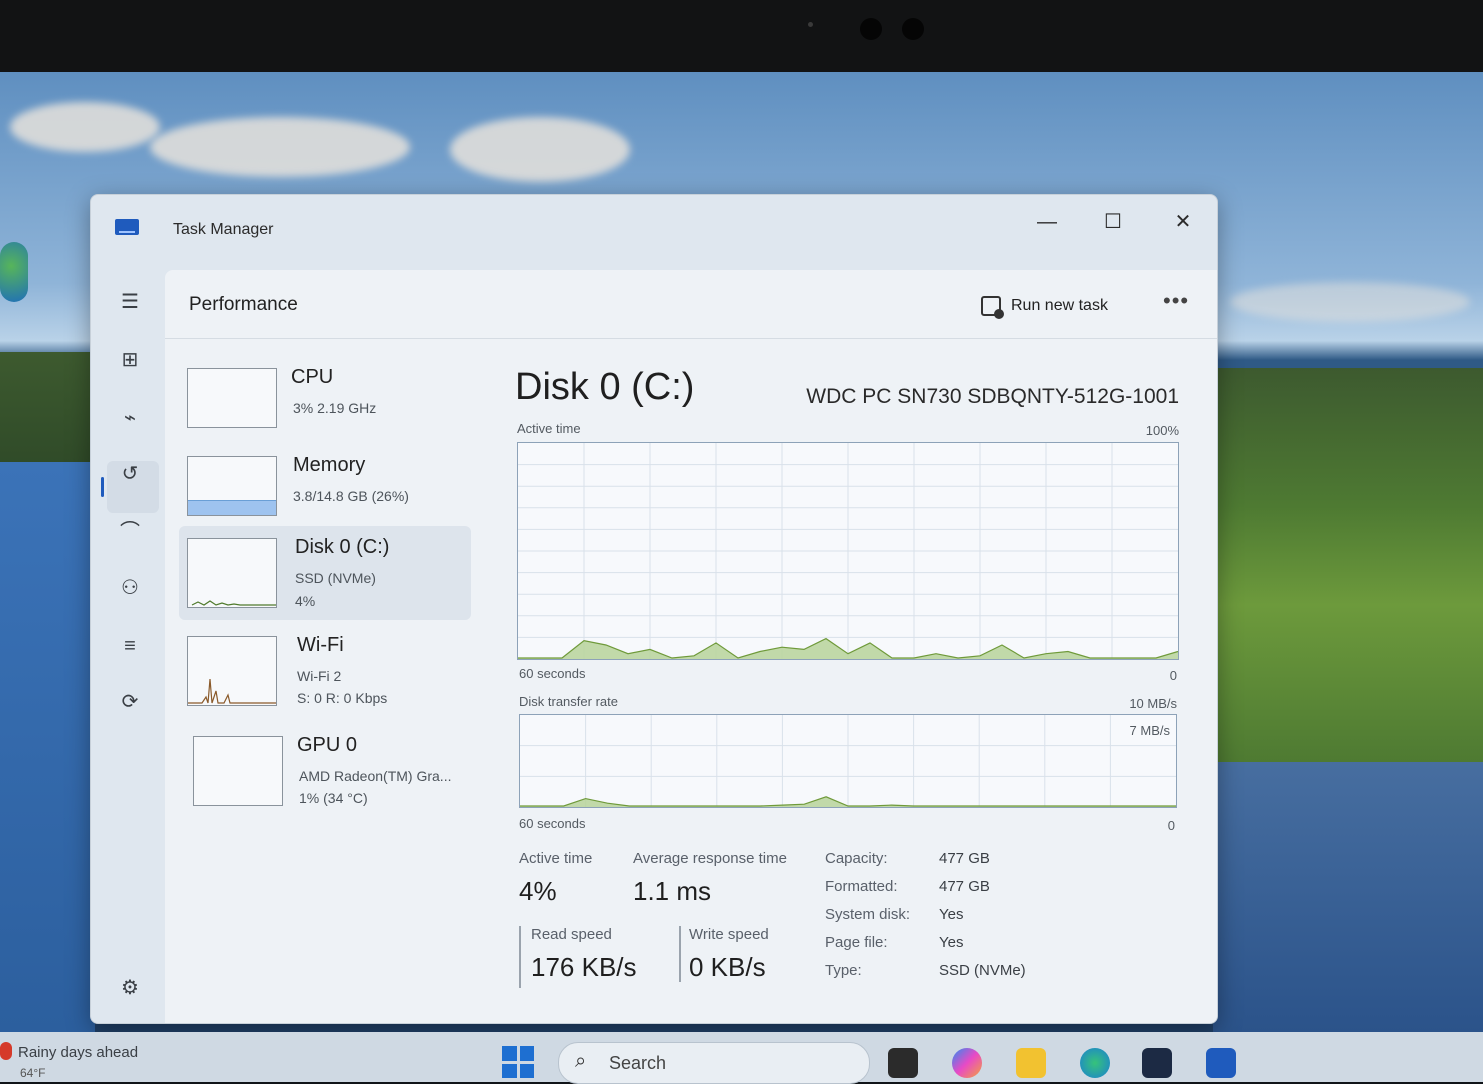  What do you see at coordinates (232, 573) in the screenshot?
I see `disk-thumbnail` at bounding box center [232, 573].